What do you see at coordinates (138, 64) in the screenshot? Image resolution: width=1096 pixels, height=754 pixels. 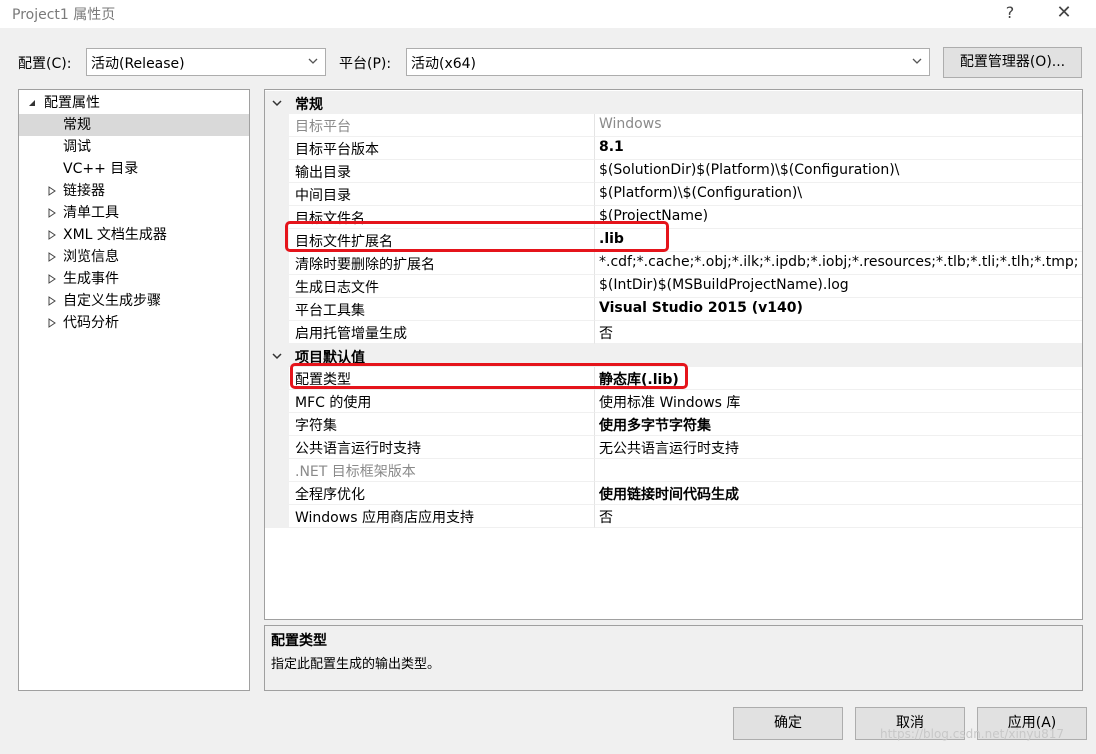 I see `configuration-value: 活动(Release)` at bounding box center [138, 64].